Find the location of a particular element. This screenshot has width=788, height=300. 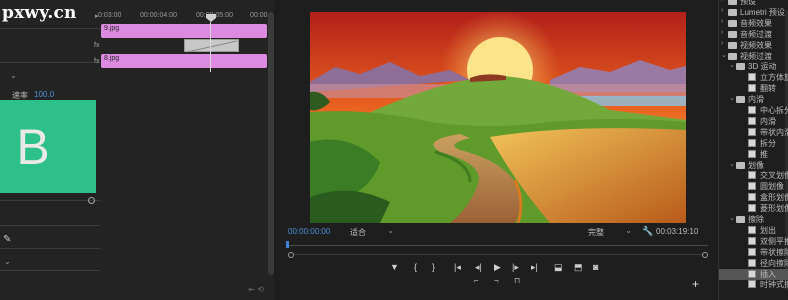

effect-label: 音频过渡 is located at coordinates (756, 34).